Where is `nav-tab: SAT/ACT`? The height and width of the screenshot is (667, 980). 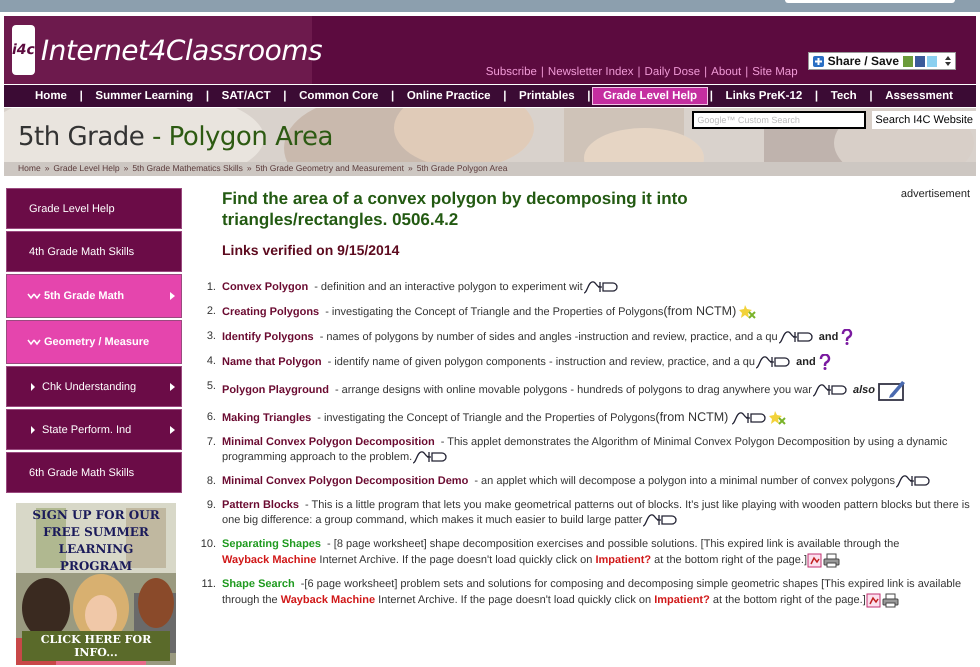 nav-tab: SAT/ACT is located at coordinates (246, 96).